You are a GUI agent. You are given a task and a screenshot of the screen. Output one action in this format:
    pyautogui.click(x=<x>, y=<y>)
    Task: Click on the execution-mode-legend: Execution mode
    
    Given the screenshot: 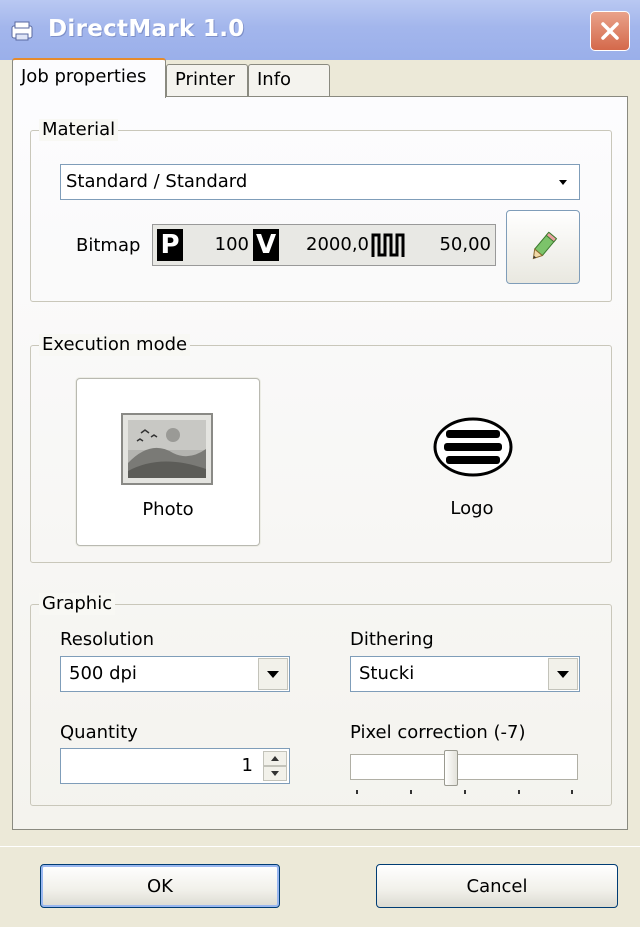 What is the action you would take?
    pyautogui.click(x=115, y=345)
    